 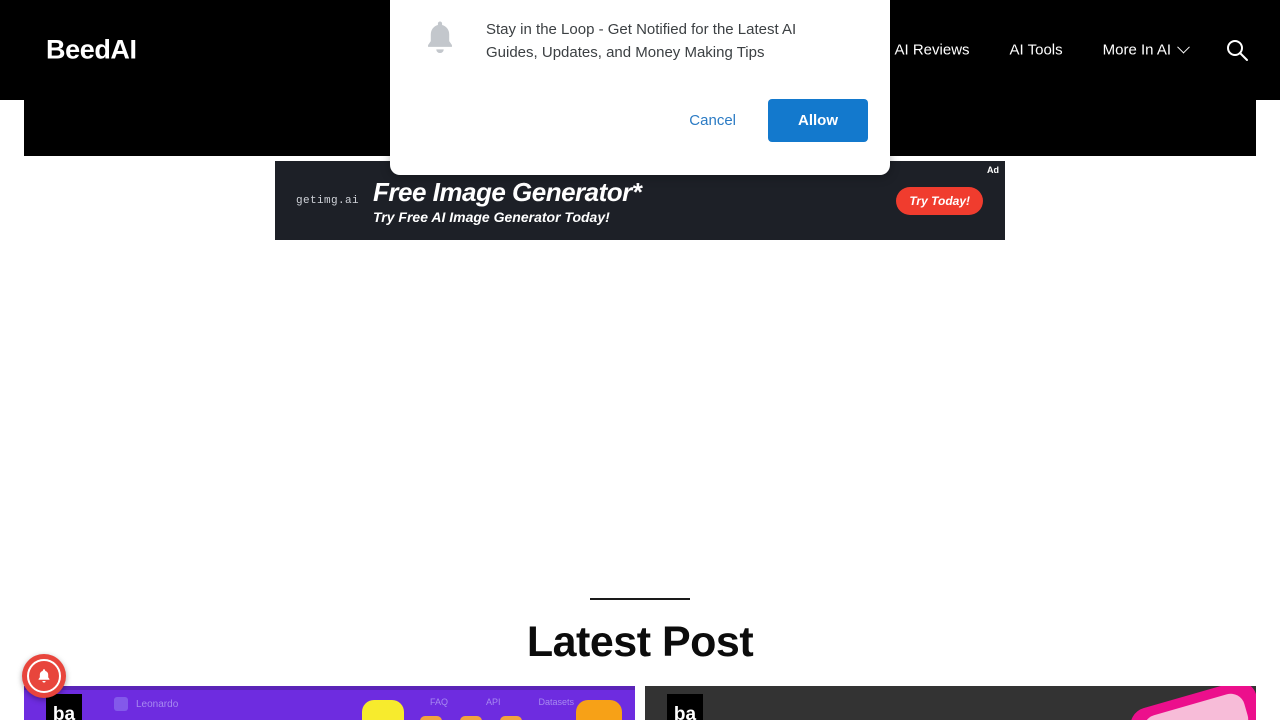 What do you see at coordinates (493, 702) in the screenshot?
I see `card-nav-api: API` at bounding box center [493, 702].